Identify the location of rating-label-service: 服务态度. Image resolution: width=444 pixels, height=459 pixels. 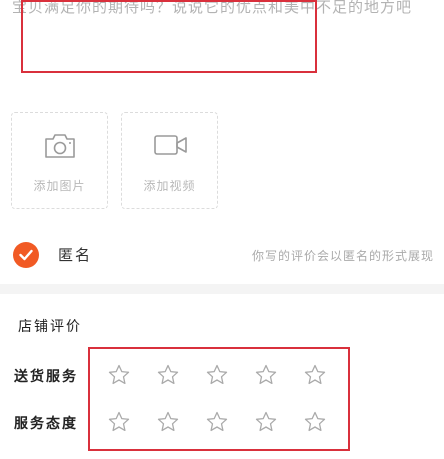
(46, 424).